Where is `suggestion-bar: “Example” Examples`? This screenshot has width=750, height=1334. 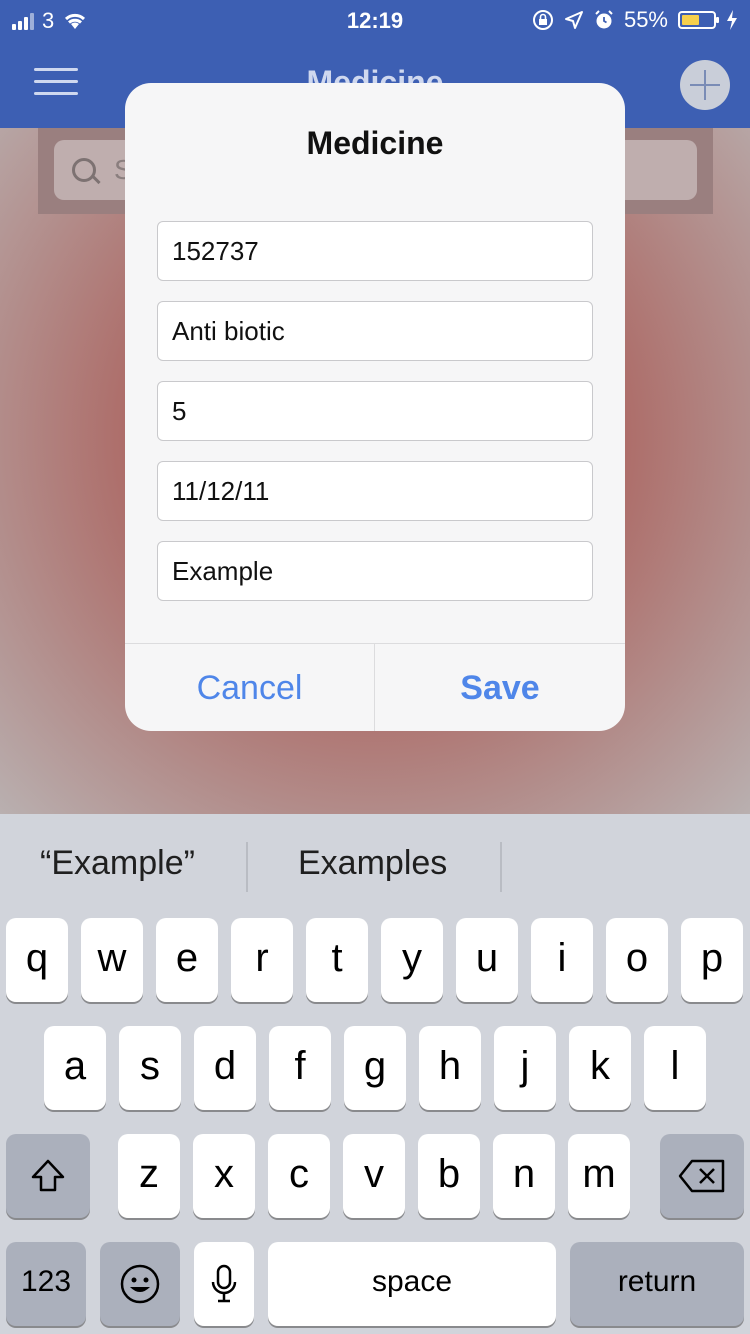 suggestion-bar: “Example” Examples is located at coordinates (375, 866).